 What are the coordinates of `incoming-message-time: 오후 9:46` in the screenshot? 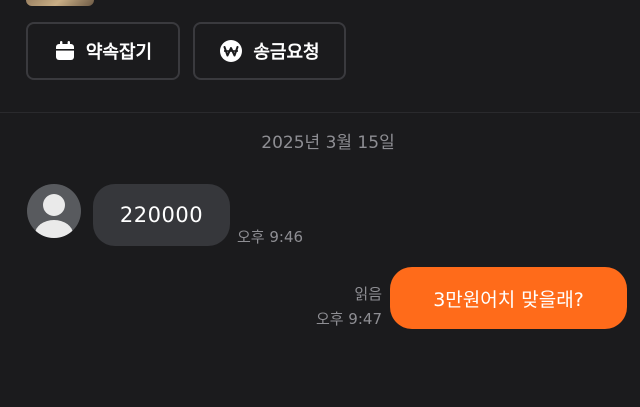 It's located at (270, 237).